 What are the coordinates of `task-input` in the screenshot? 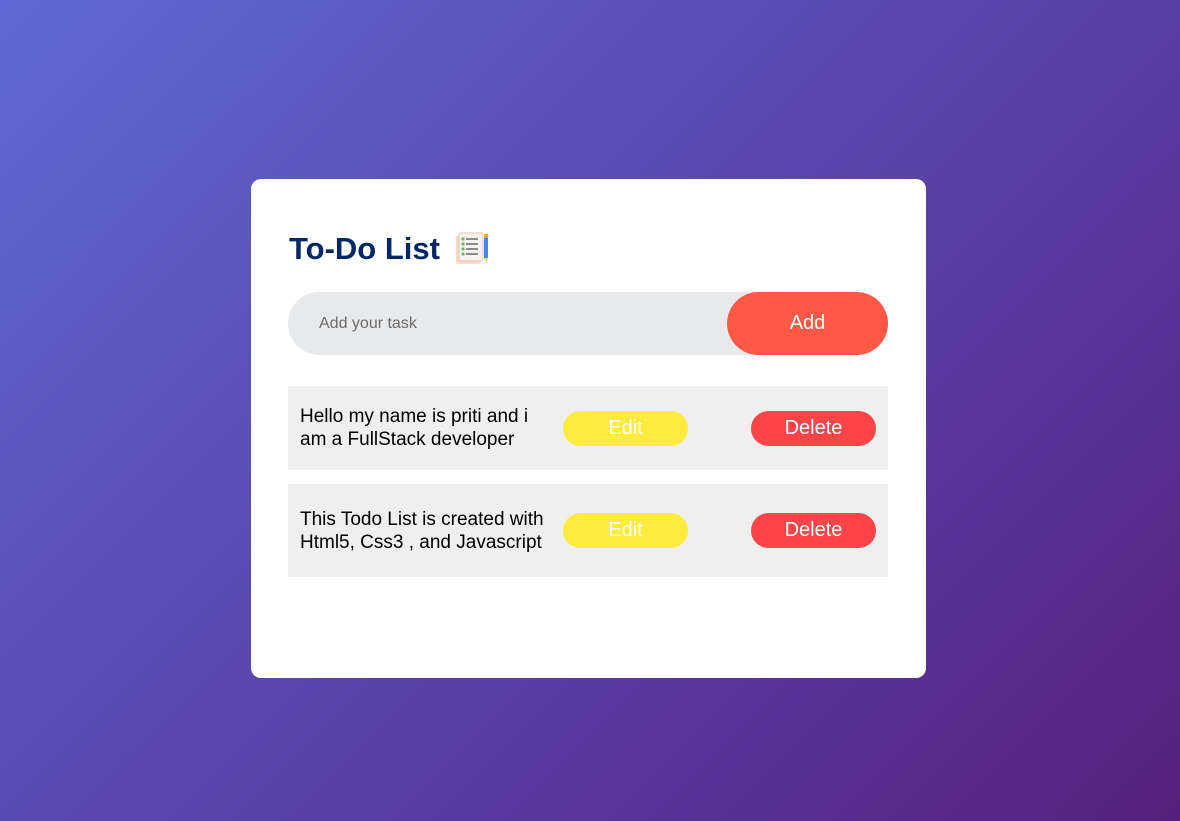 It's located at (507, 323).